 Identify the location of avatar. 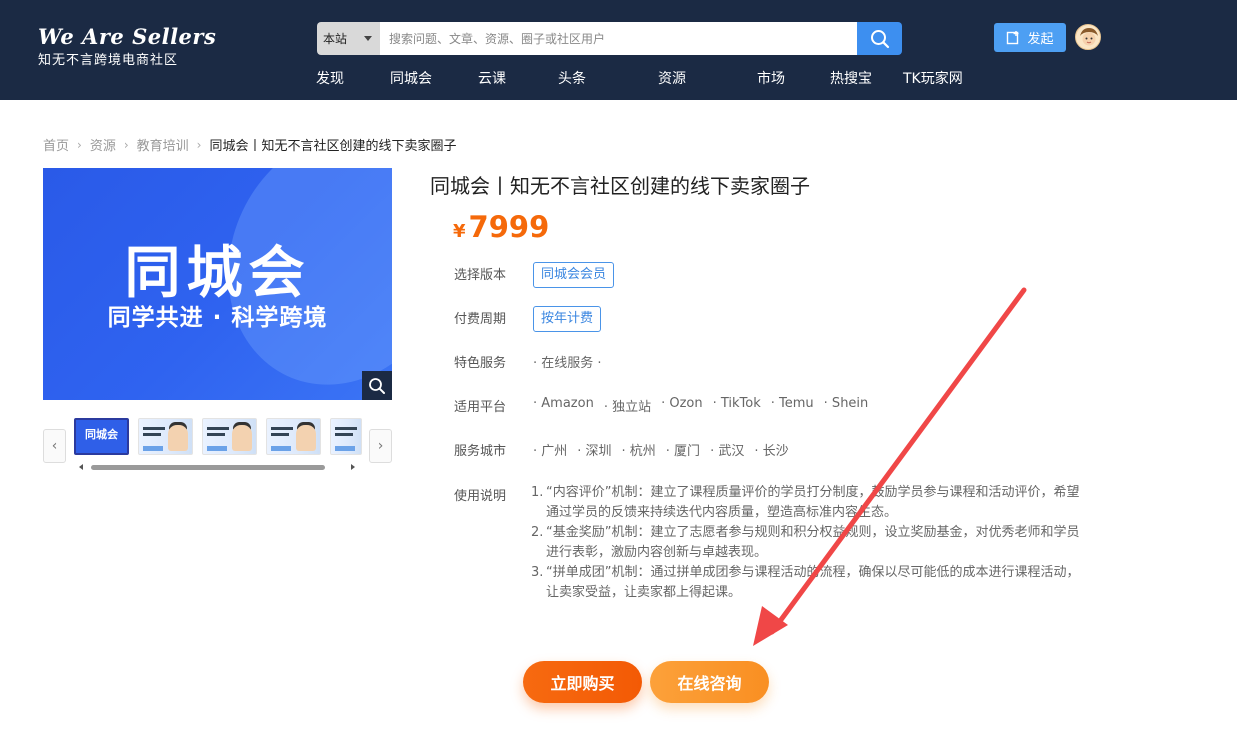
(1088, 37).